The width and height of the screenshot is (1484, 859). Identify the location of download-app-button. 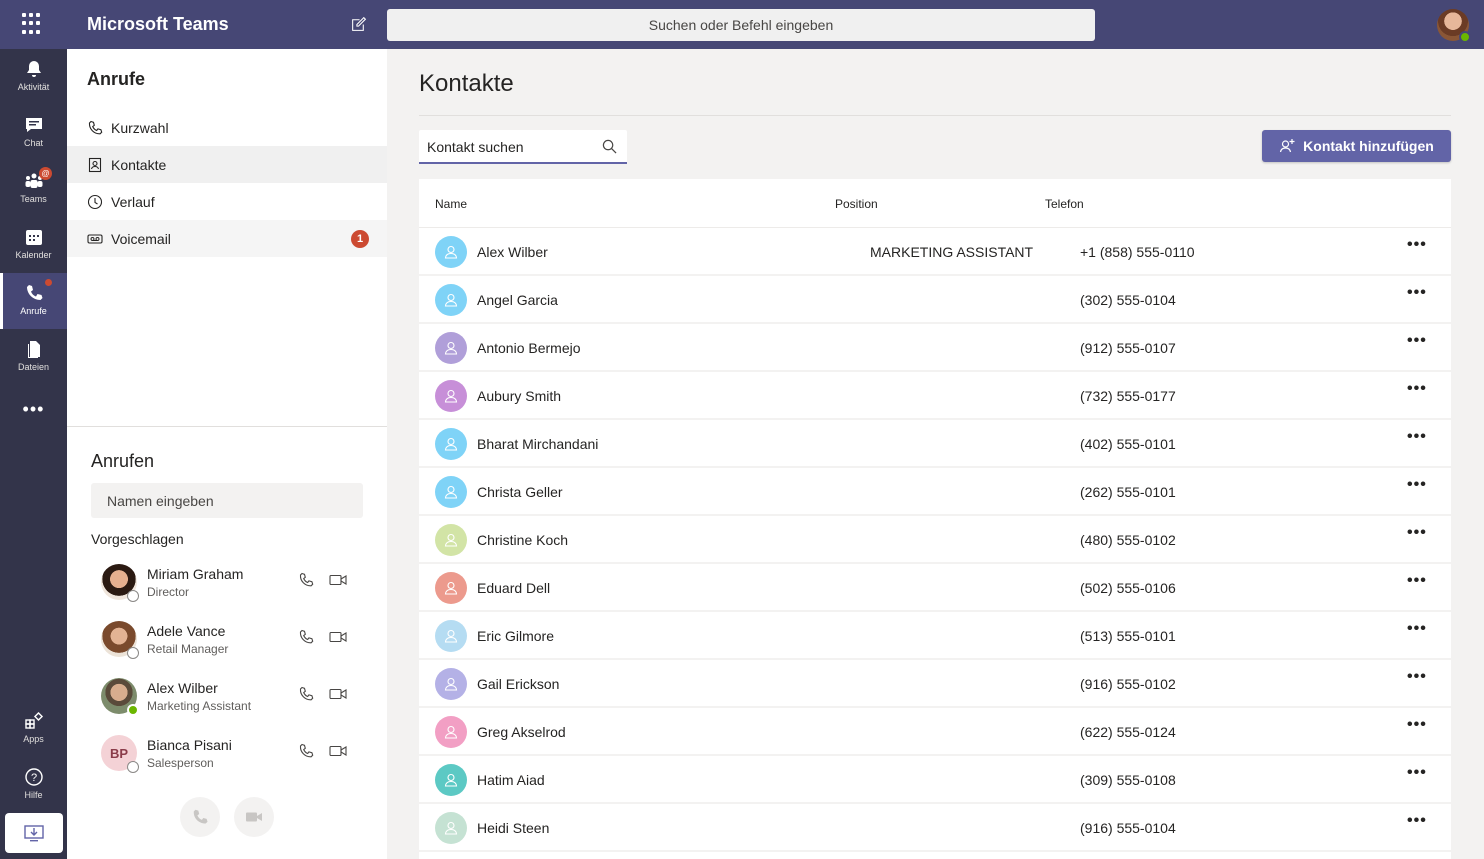
(34, 833).